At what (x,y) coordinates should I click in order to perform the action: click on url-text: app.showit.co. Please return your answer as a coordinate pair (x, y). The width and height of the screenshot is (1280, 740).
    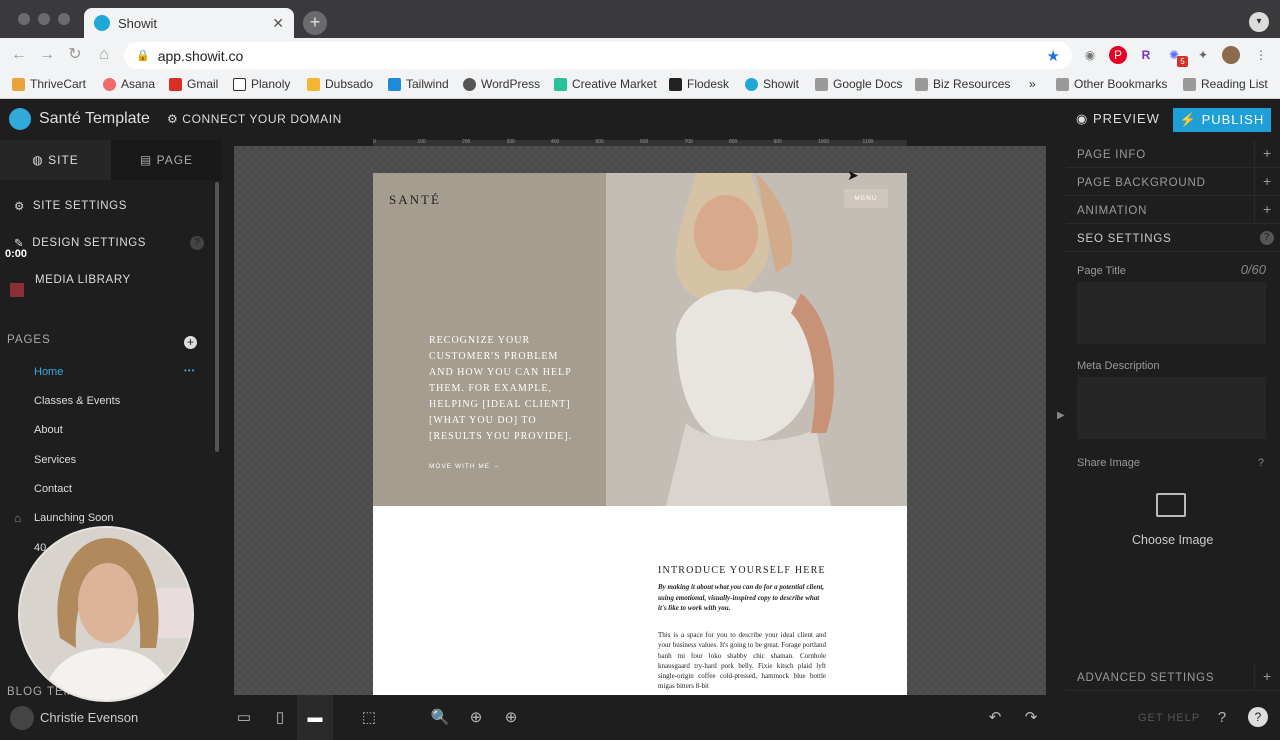
    Looking at the image, I should click on (200, 55).